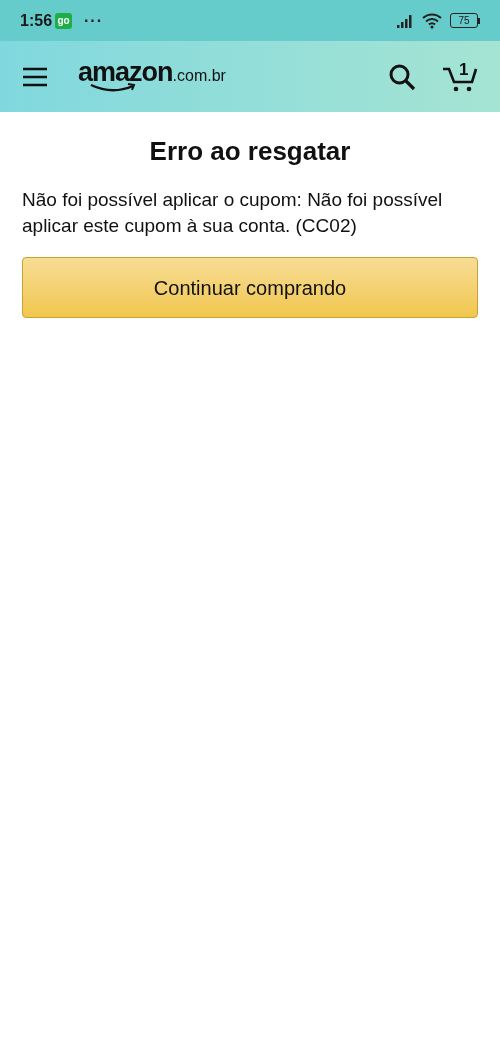 This screenshot has width=500, height=1041. I want to click on app-badge: go, so click(64, 20).